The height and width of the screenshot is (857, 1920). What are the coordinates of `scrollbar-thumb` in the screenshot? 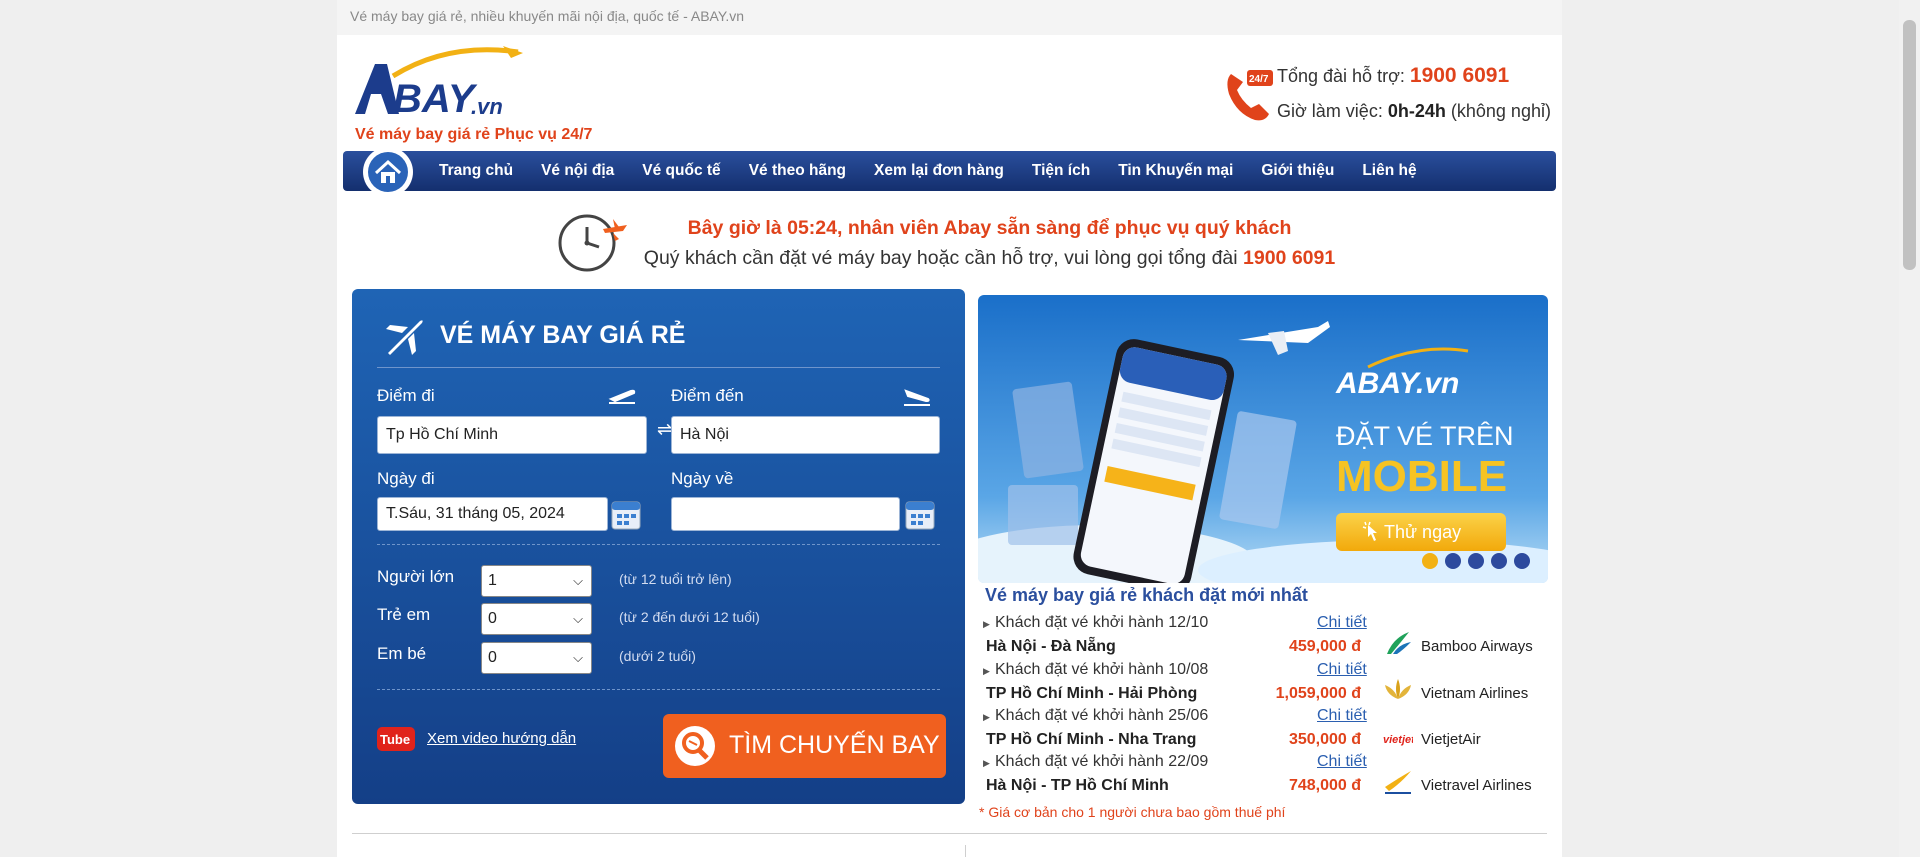 It's located at (1909, 145).